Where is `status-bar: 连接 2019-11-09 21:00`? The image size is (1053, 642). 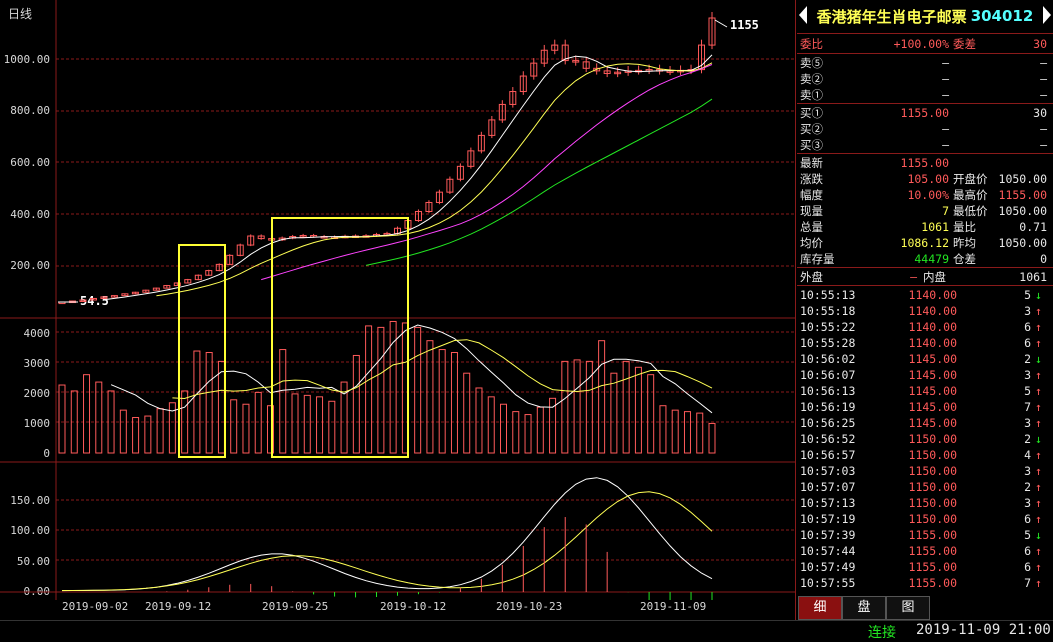
status-bar: 连接 2019-11-09 21:00 is located at coordinates (526, 631).